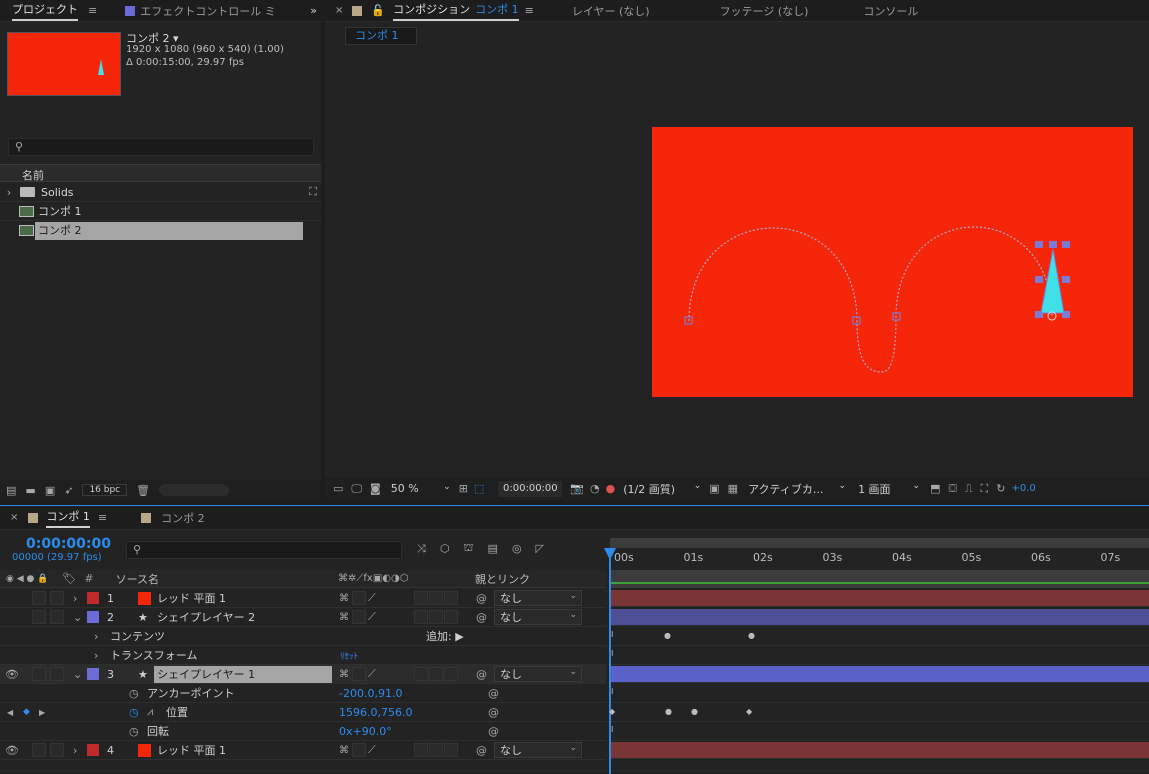 The width and height of the screenshot is (1149, 774). What do you see at coordinates (493, 693) in the screenshot?
I see `expression-pickwhip-icon: @` at bounding box center [493, 693].